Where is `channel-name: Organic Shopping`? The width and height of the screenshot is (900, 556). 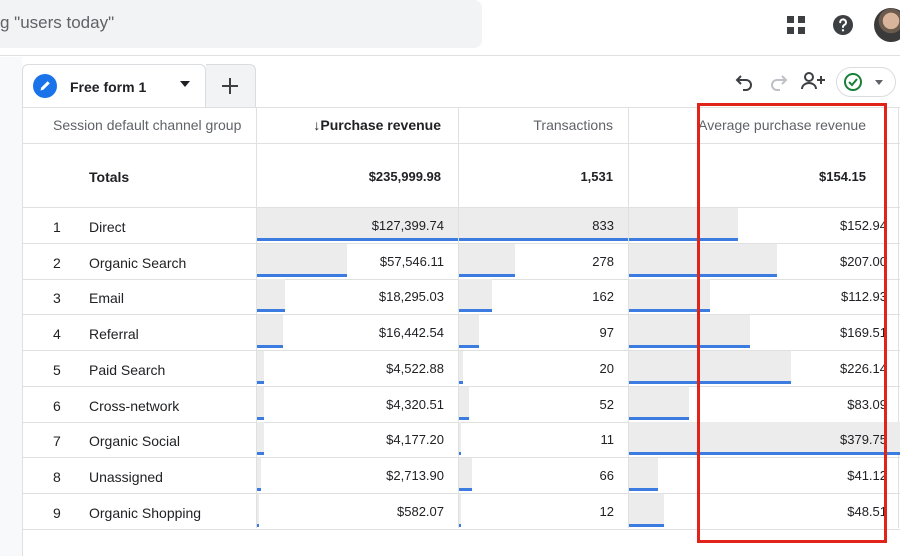 channel-name: Organic Shopping is located at coordinates (145, 513).